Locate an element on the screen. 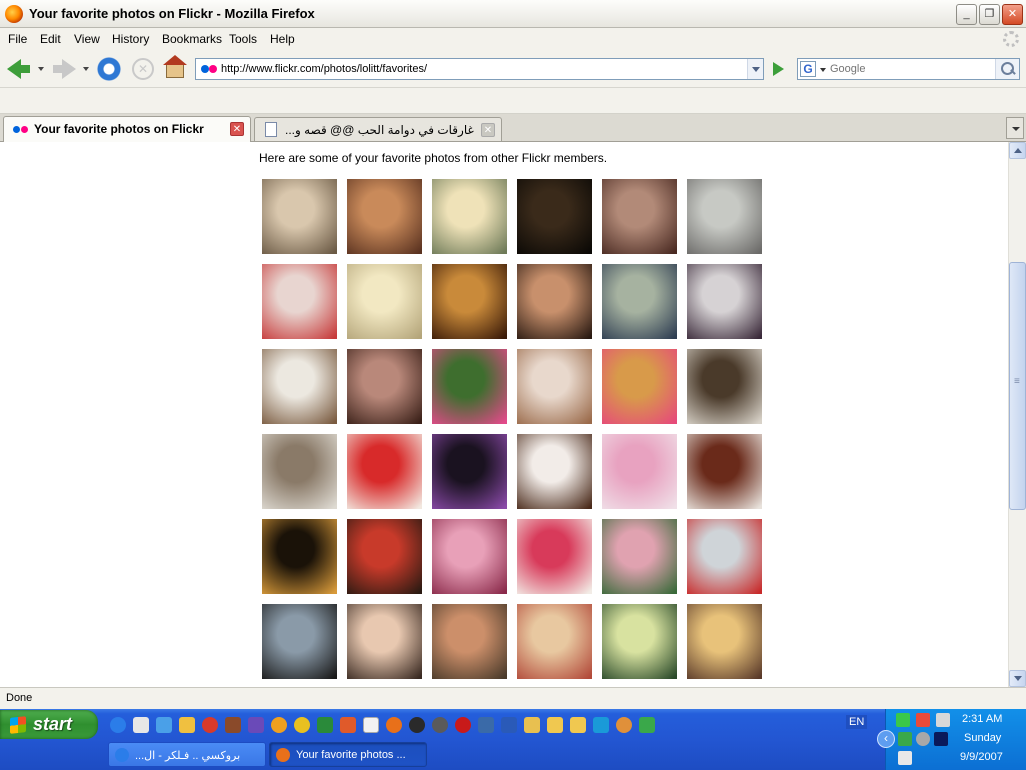 The height and width of the screenshot is (770, 1026). player-icon is located at coordinates (601, 725).